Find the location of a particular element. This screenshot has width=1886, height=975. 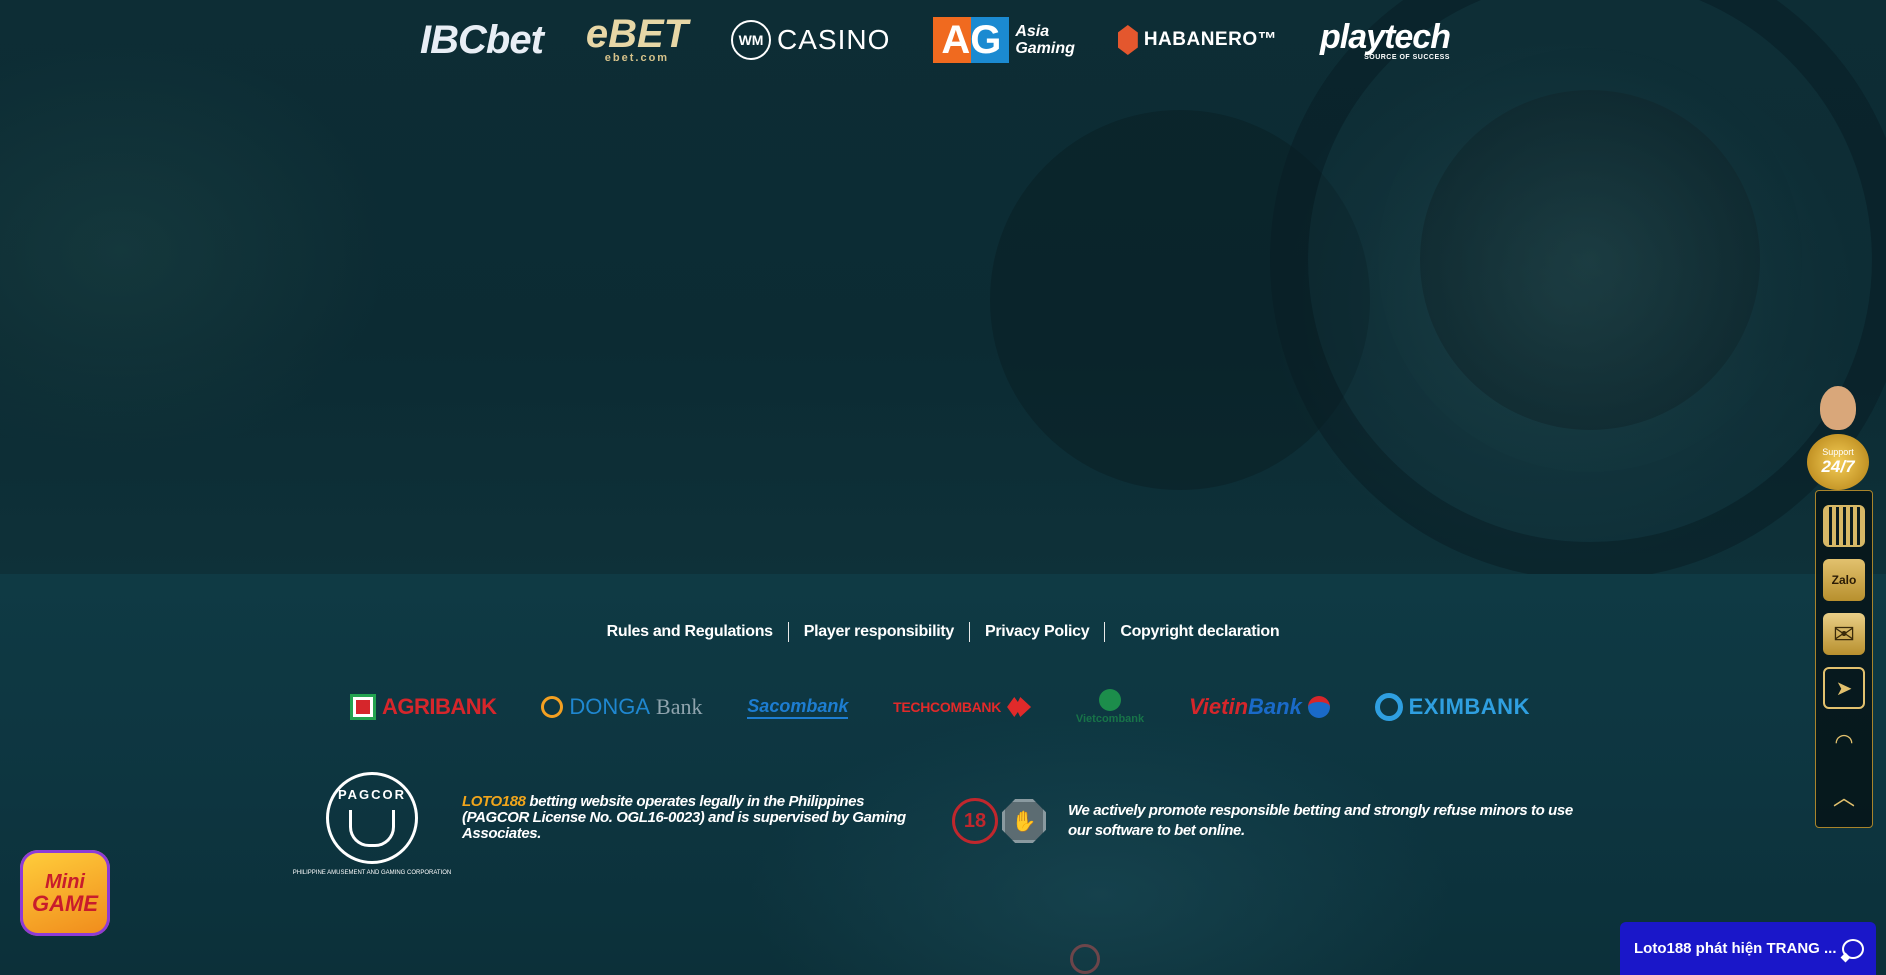

provider-ibcbet-text: IBCbet is located at coordinates (482, 39).